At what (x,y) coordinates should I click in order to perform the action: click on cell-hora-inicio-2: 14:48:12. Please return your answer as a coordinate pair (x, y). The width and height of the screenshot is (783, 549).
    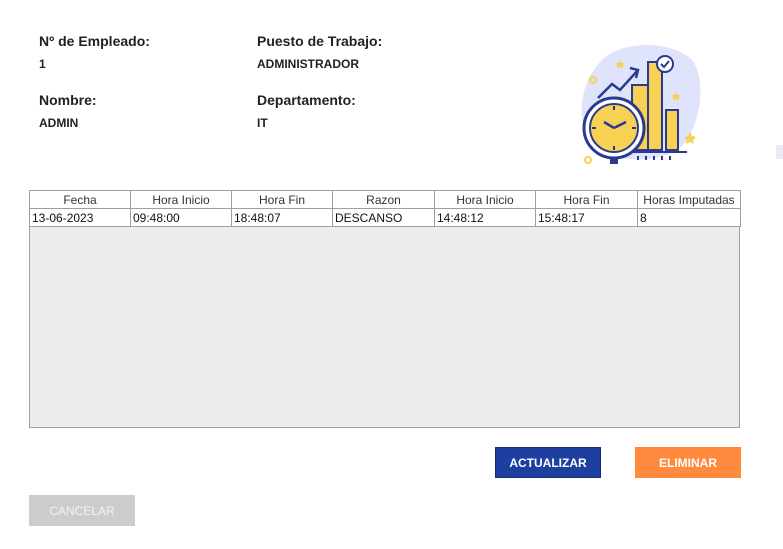
    Looking at the image, I should click on (485, 217).